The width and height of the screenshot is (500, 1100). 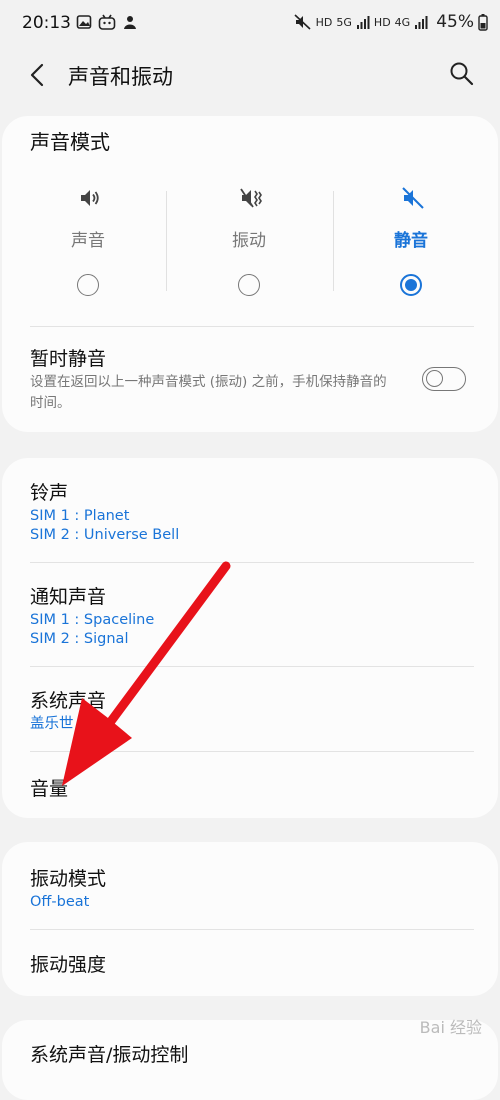 I want to click on divider, so click(x=166, y=241).